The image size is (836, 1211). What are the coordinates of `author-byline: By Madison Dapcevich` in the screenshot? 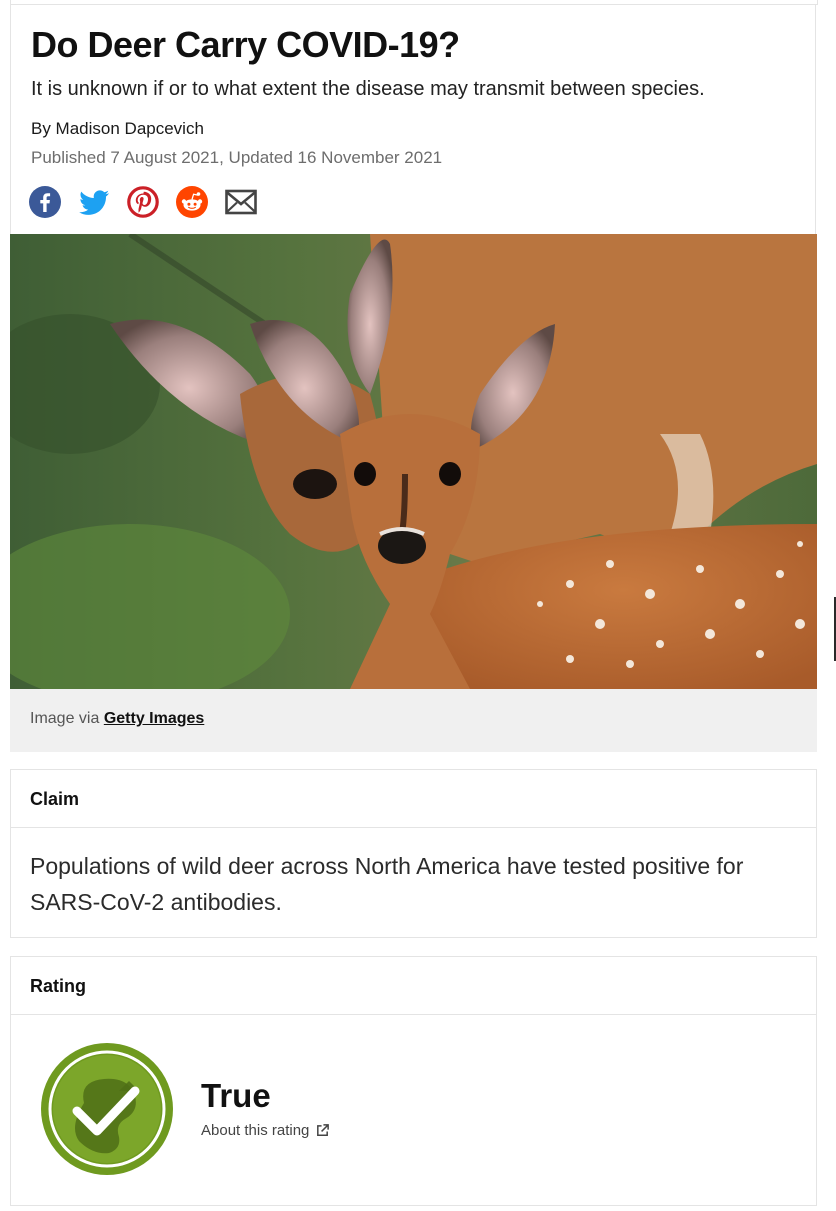 It's located at (117, 129).